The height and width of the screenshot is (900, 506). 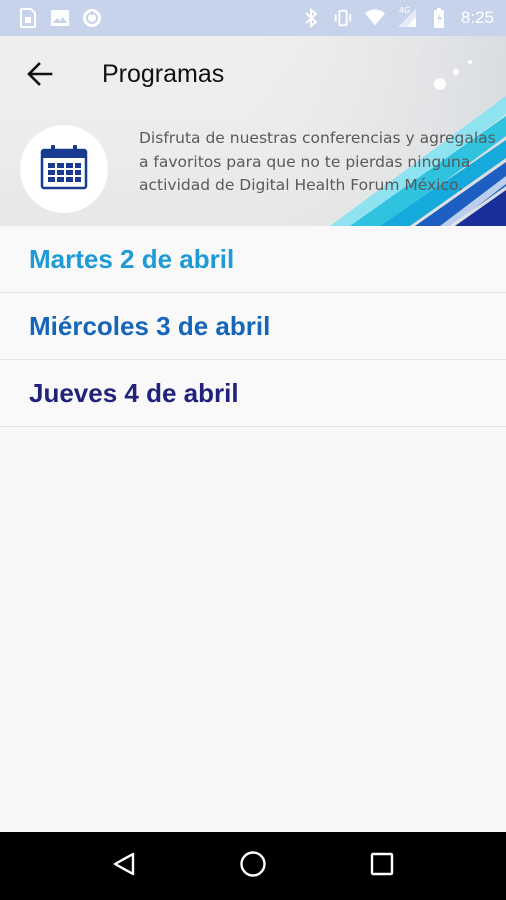 What do you see at coordinates (253, 393) in the screenshot?
I see `day-item-jueves: Jueves 4 de abril` at bounding box center [253, 393].